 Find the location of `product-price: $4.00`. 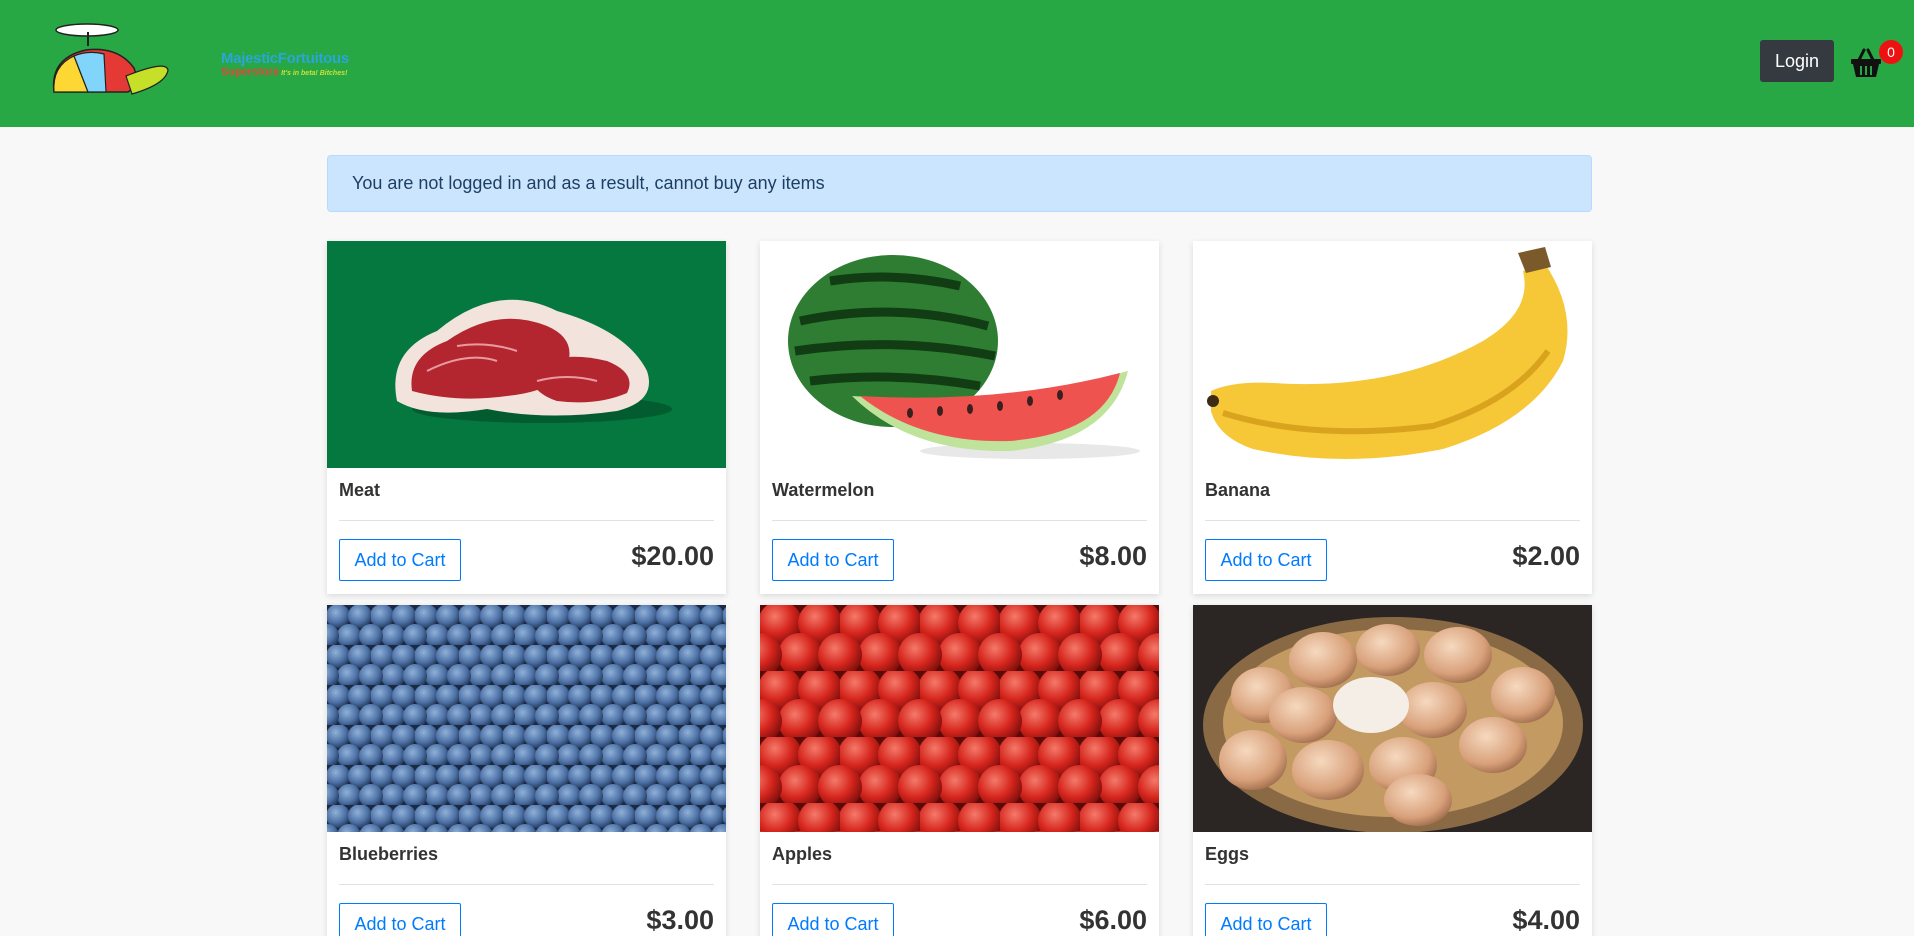

product-price: $4.00 is located at coordinates (1546, 920).